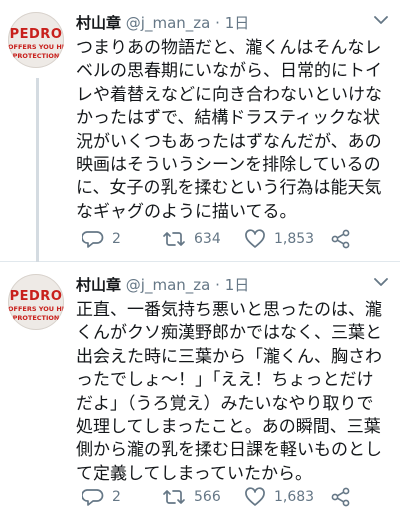 The width and height of the screenshot is (400, 521). What do you see at coordinates (186, 211) in the screenshot?
I see `tweet-text-line: なギャグのように描いてる。` at bounding box center [186, 211].